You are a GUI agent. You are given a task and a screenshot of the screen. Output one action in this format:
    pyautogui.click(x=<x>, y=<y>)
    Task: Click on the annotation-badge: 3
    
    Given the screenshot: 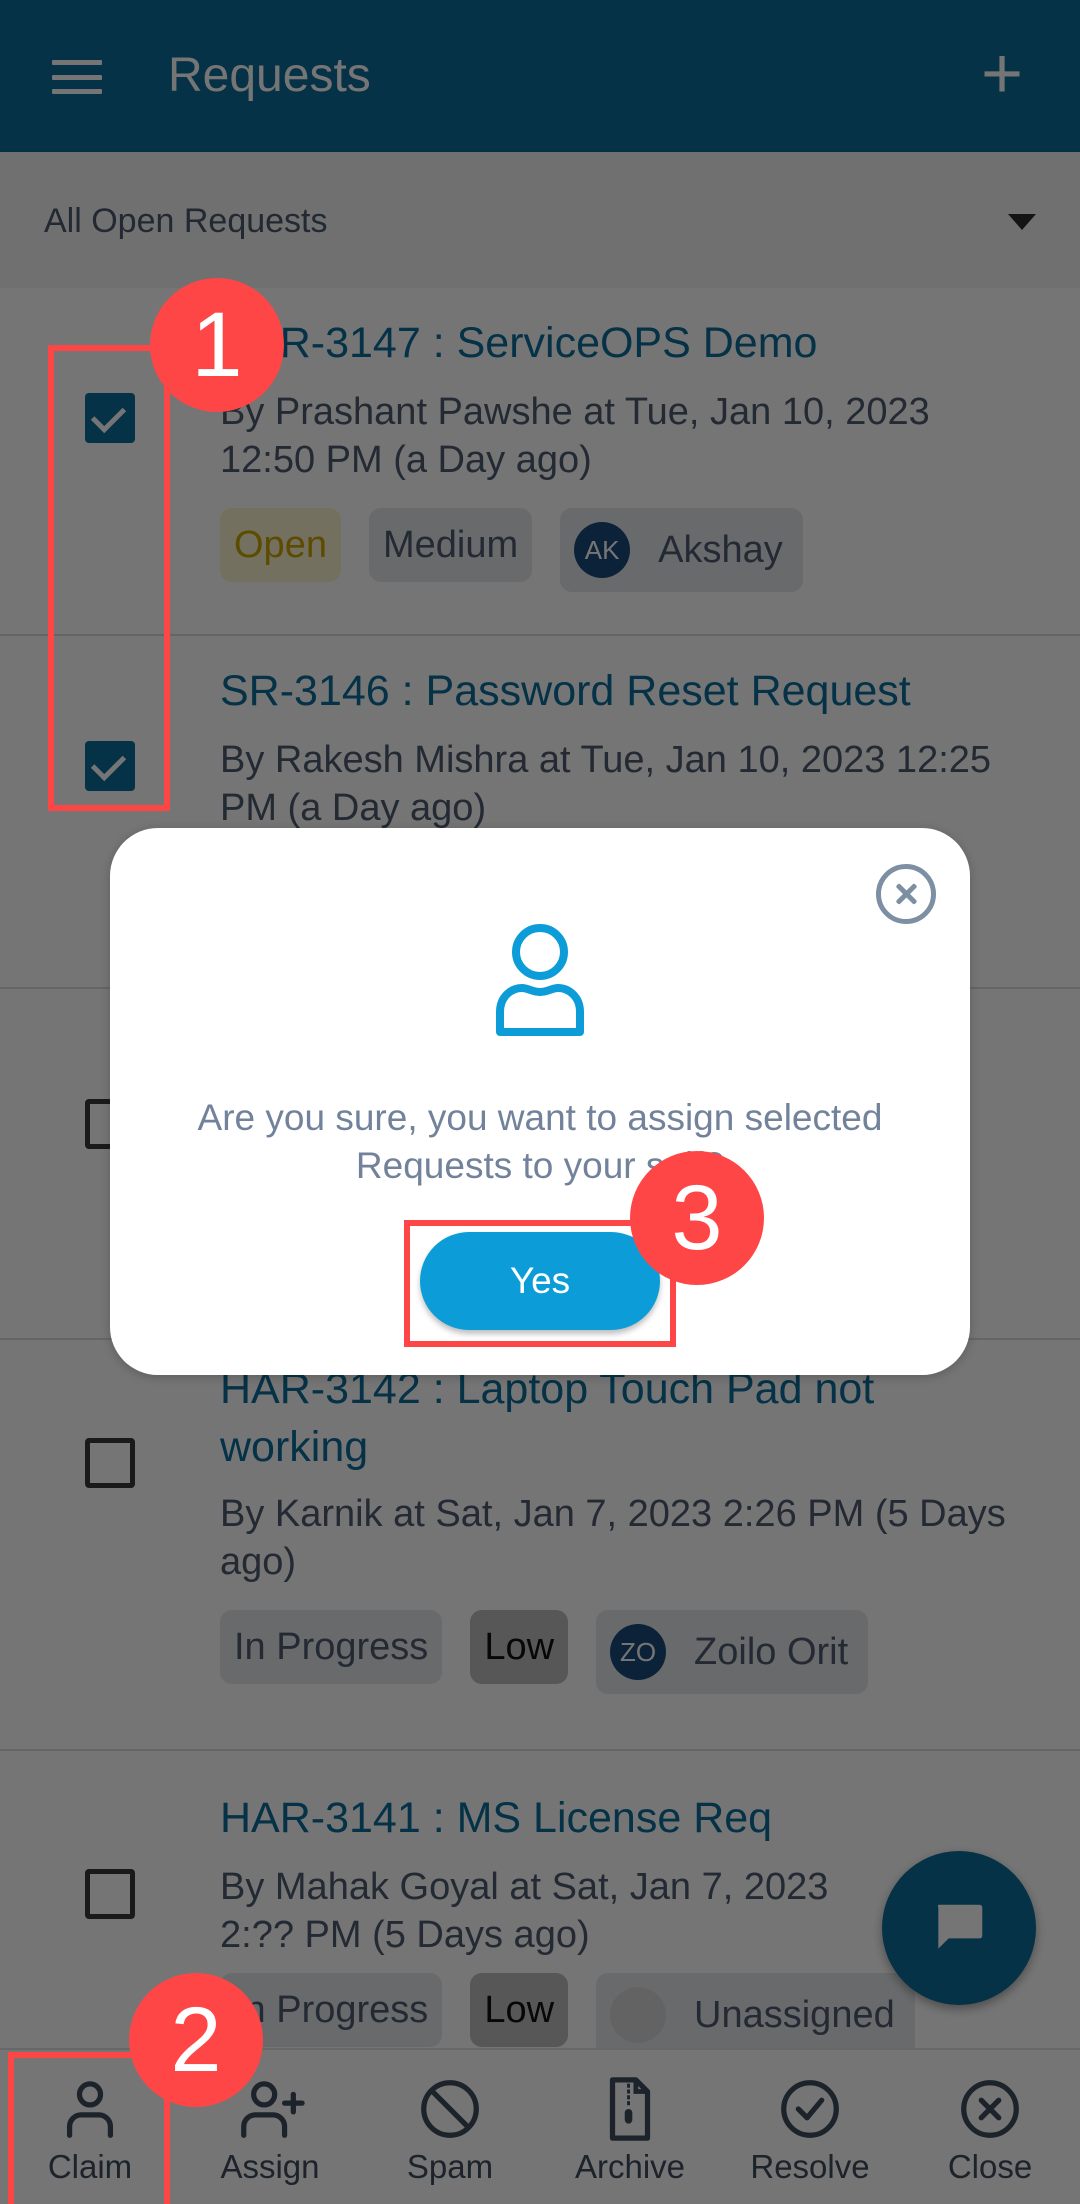 What is the action you would take?
    pyautogui.click(x=697, y=1218)
    